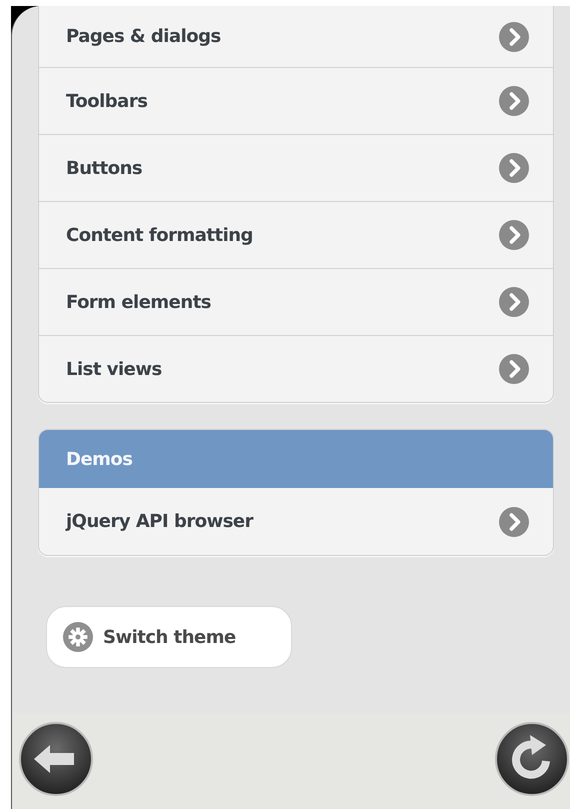 The image size is (570, 809). What do you see at coordinates (296, 301) in the screenshot?
I see `list-item: Form elements` at bounding box center [296, 301].